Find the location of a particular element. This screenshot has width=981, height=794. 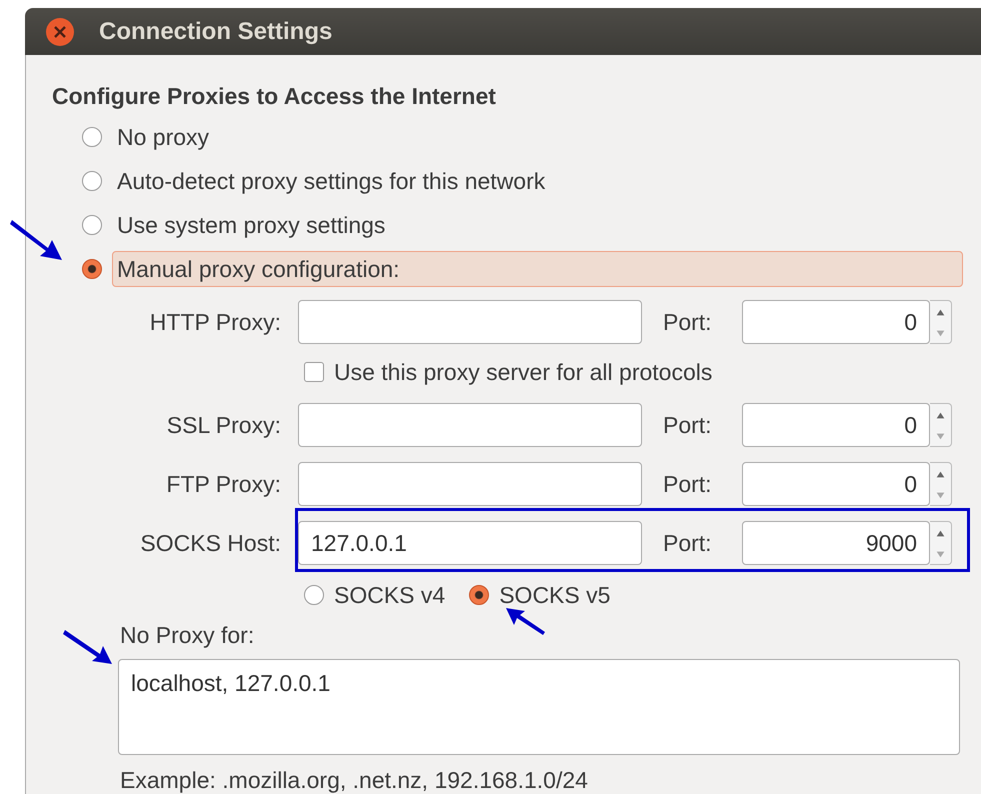

radio-label: SOCKS v5 is located at coordinates (554, 595).